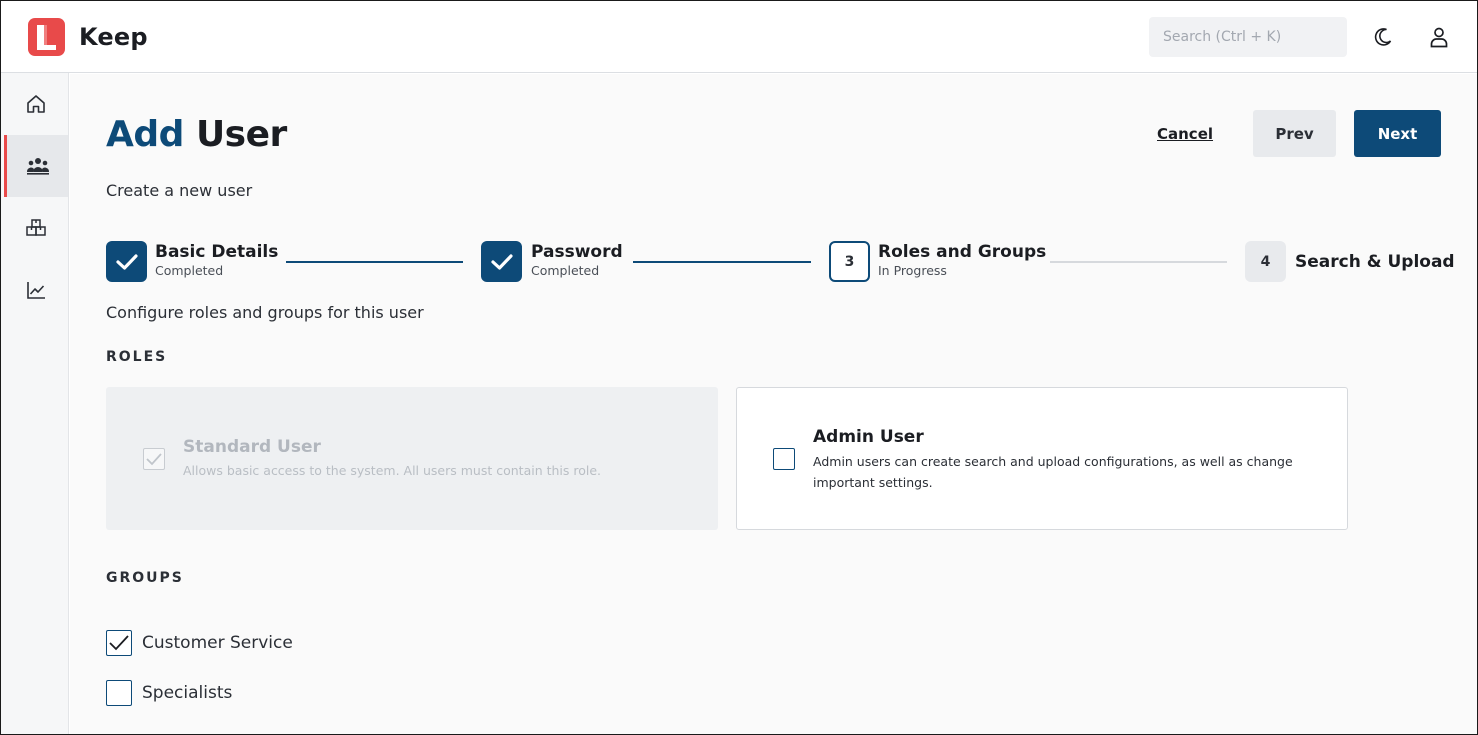 The width and height of the screenshot is (1478, 735). What do you see at coordinates (252, 447) in the screenshot?
I see `standard-user-title: Standard User` at bounding box center [252, 447].